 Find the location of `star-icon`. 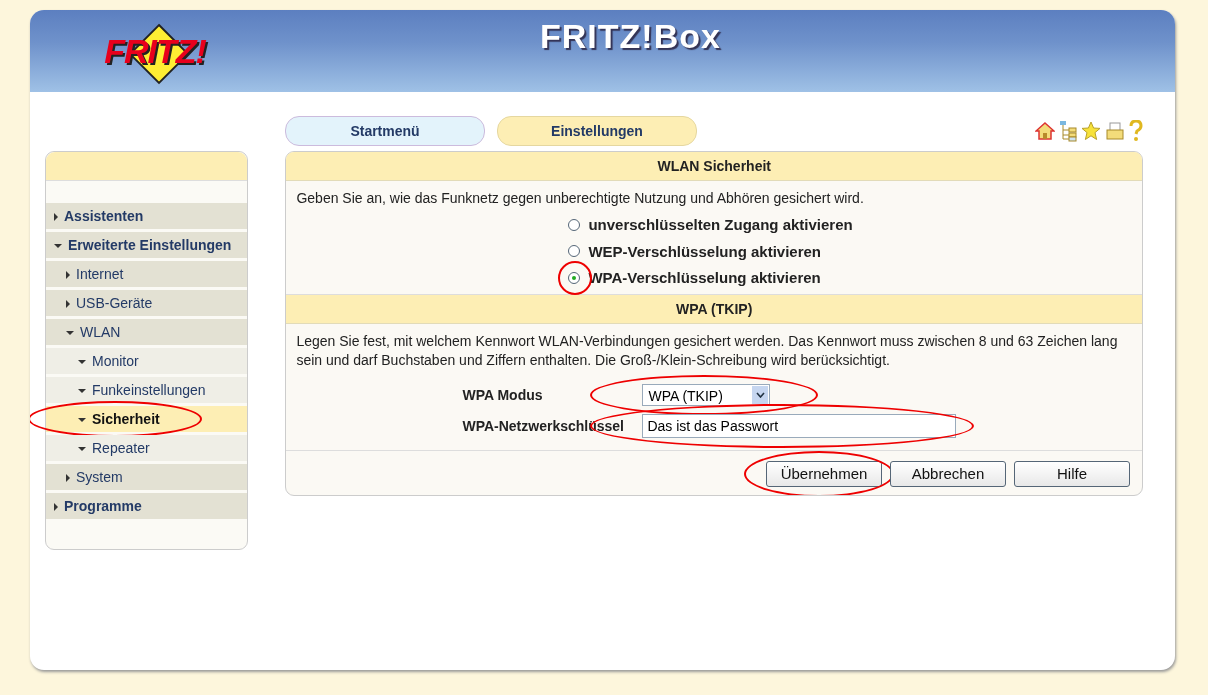

star-icon is located at coordinates (1091, 131).